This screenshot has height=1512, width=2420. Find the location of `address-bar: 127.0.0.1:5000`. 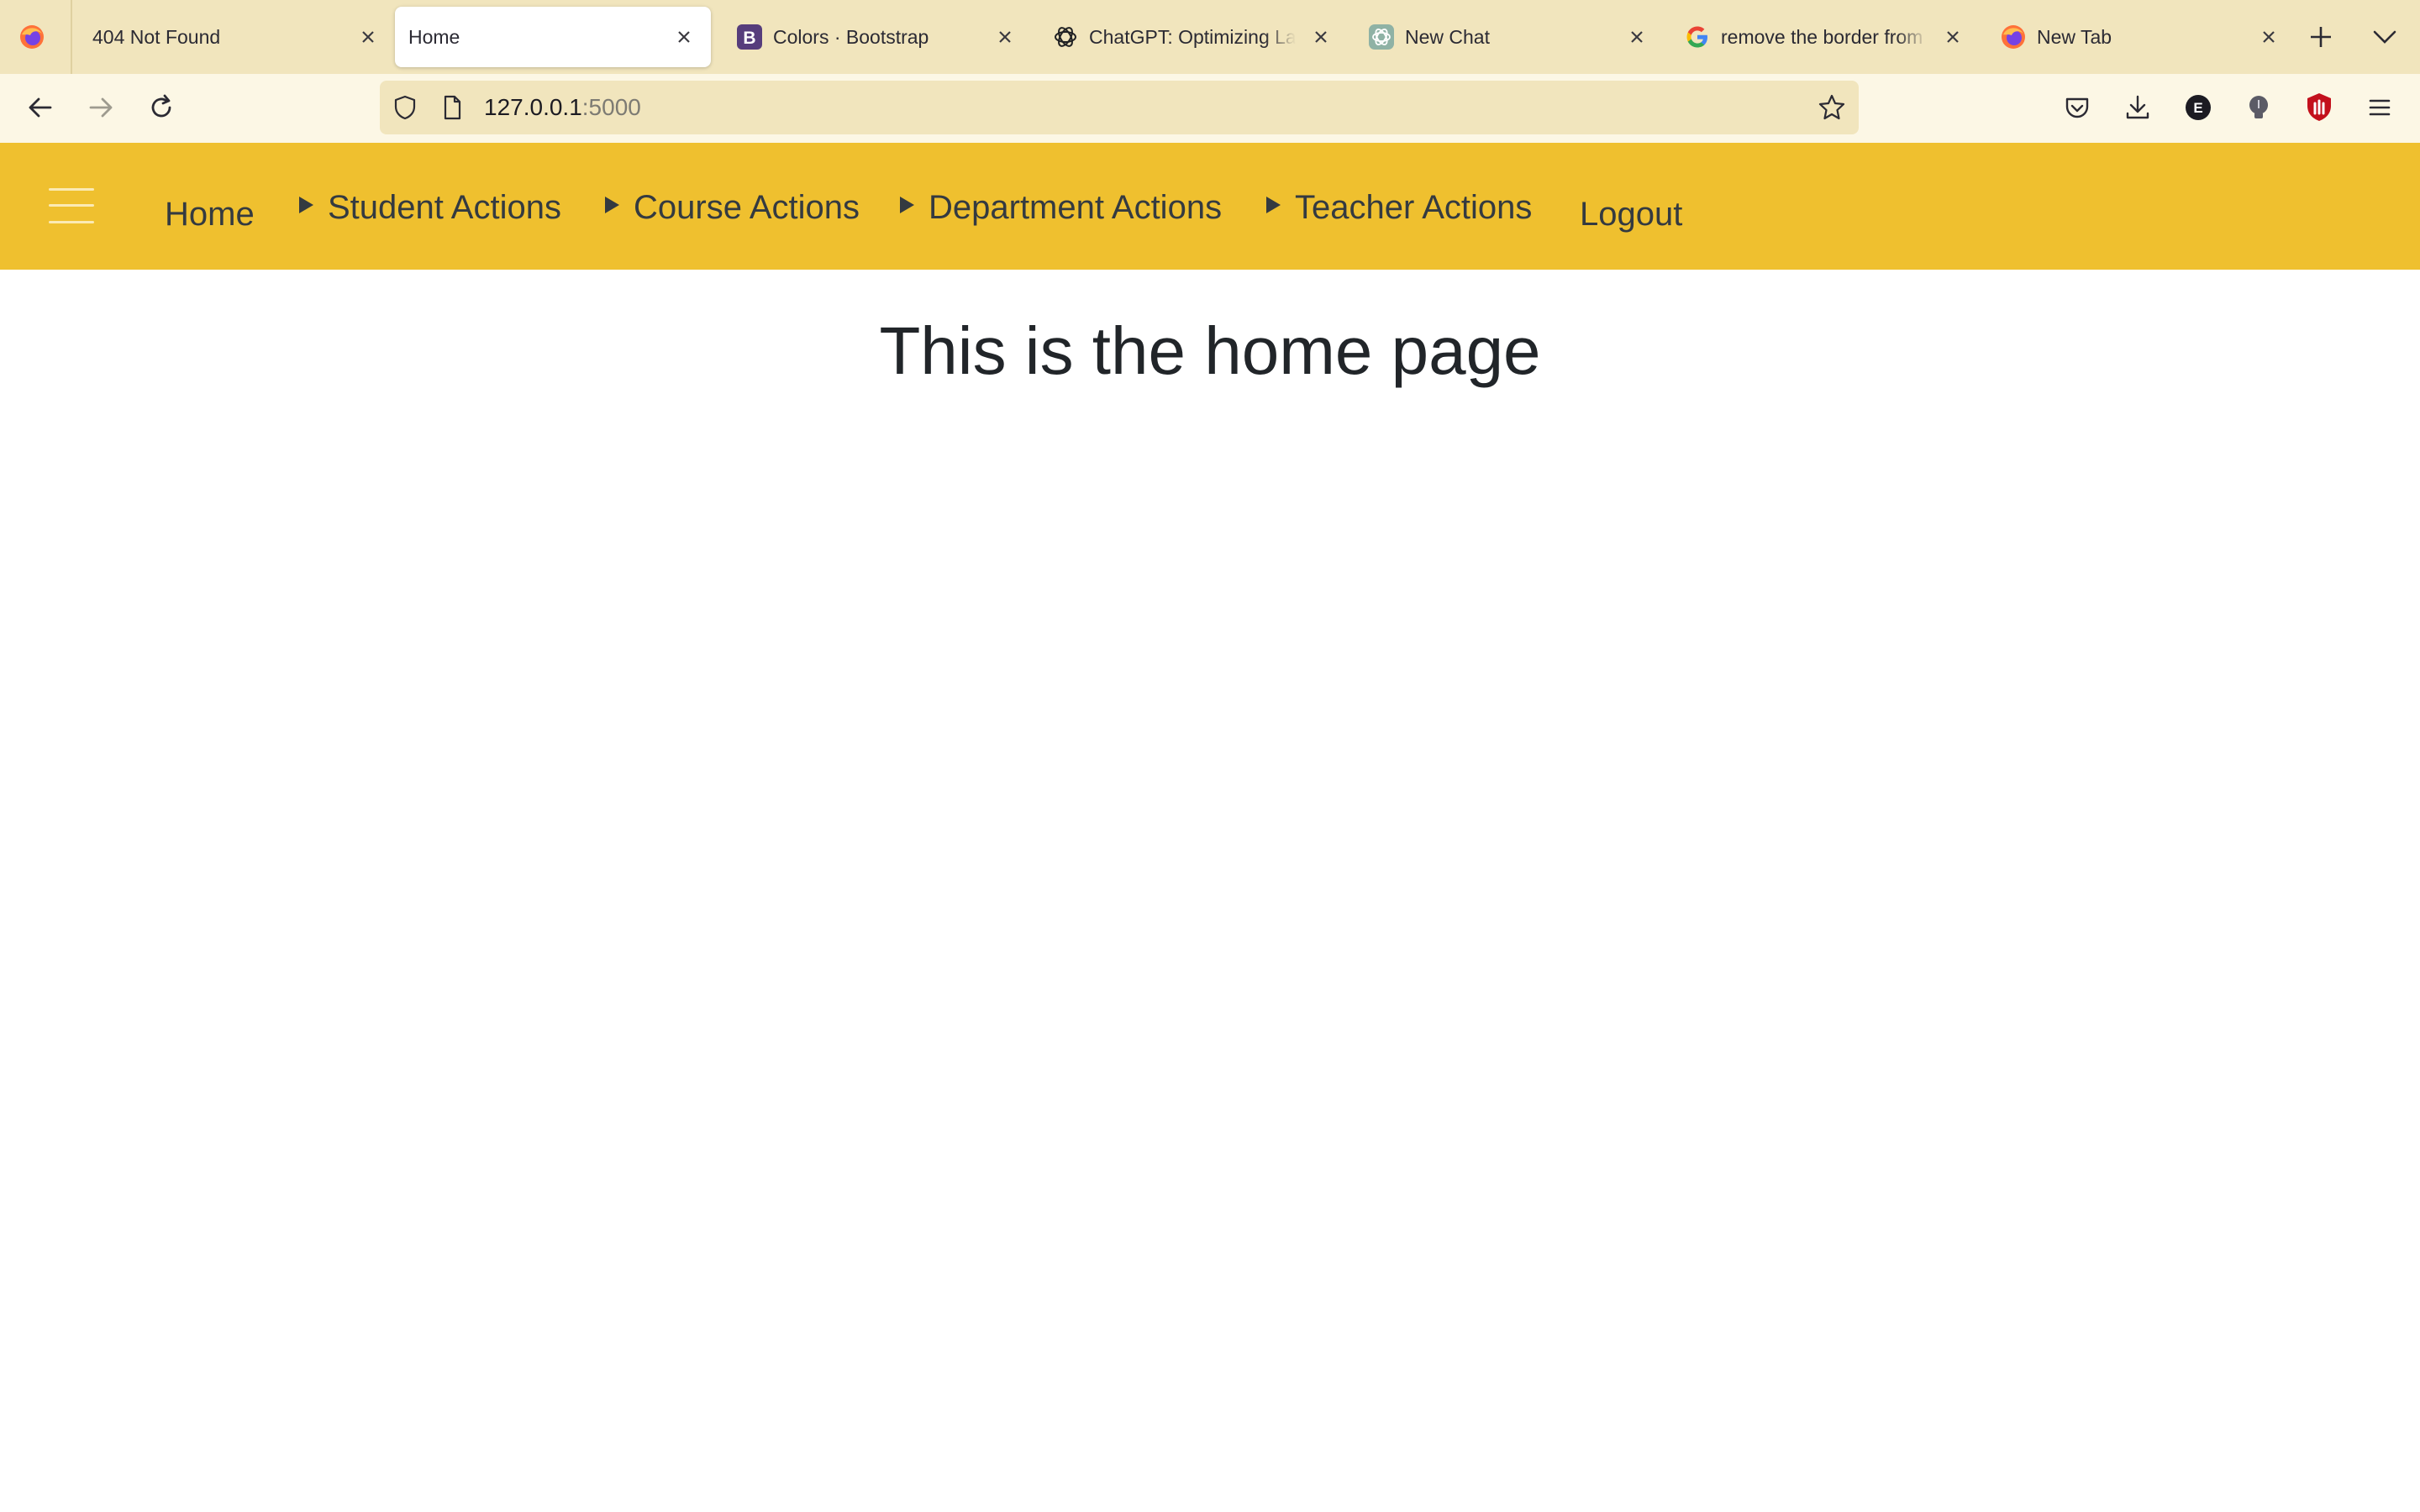

address-bar: 127.0.0.1:5000 is located at coordinates (1119, 107).